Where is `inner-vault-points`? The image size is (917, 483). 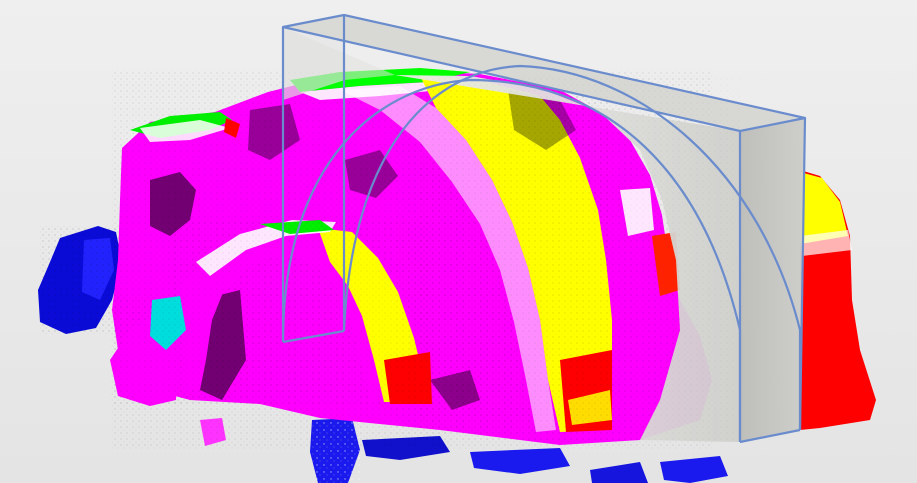
inner-vault-points is located at coordinates (302, 312).